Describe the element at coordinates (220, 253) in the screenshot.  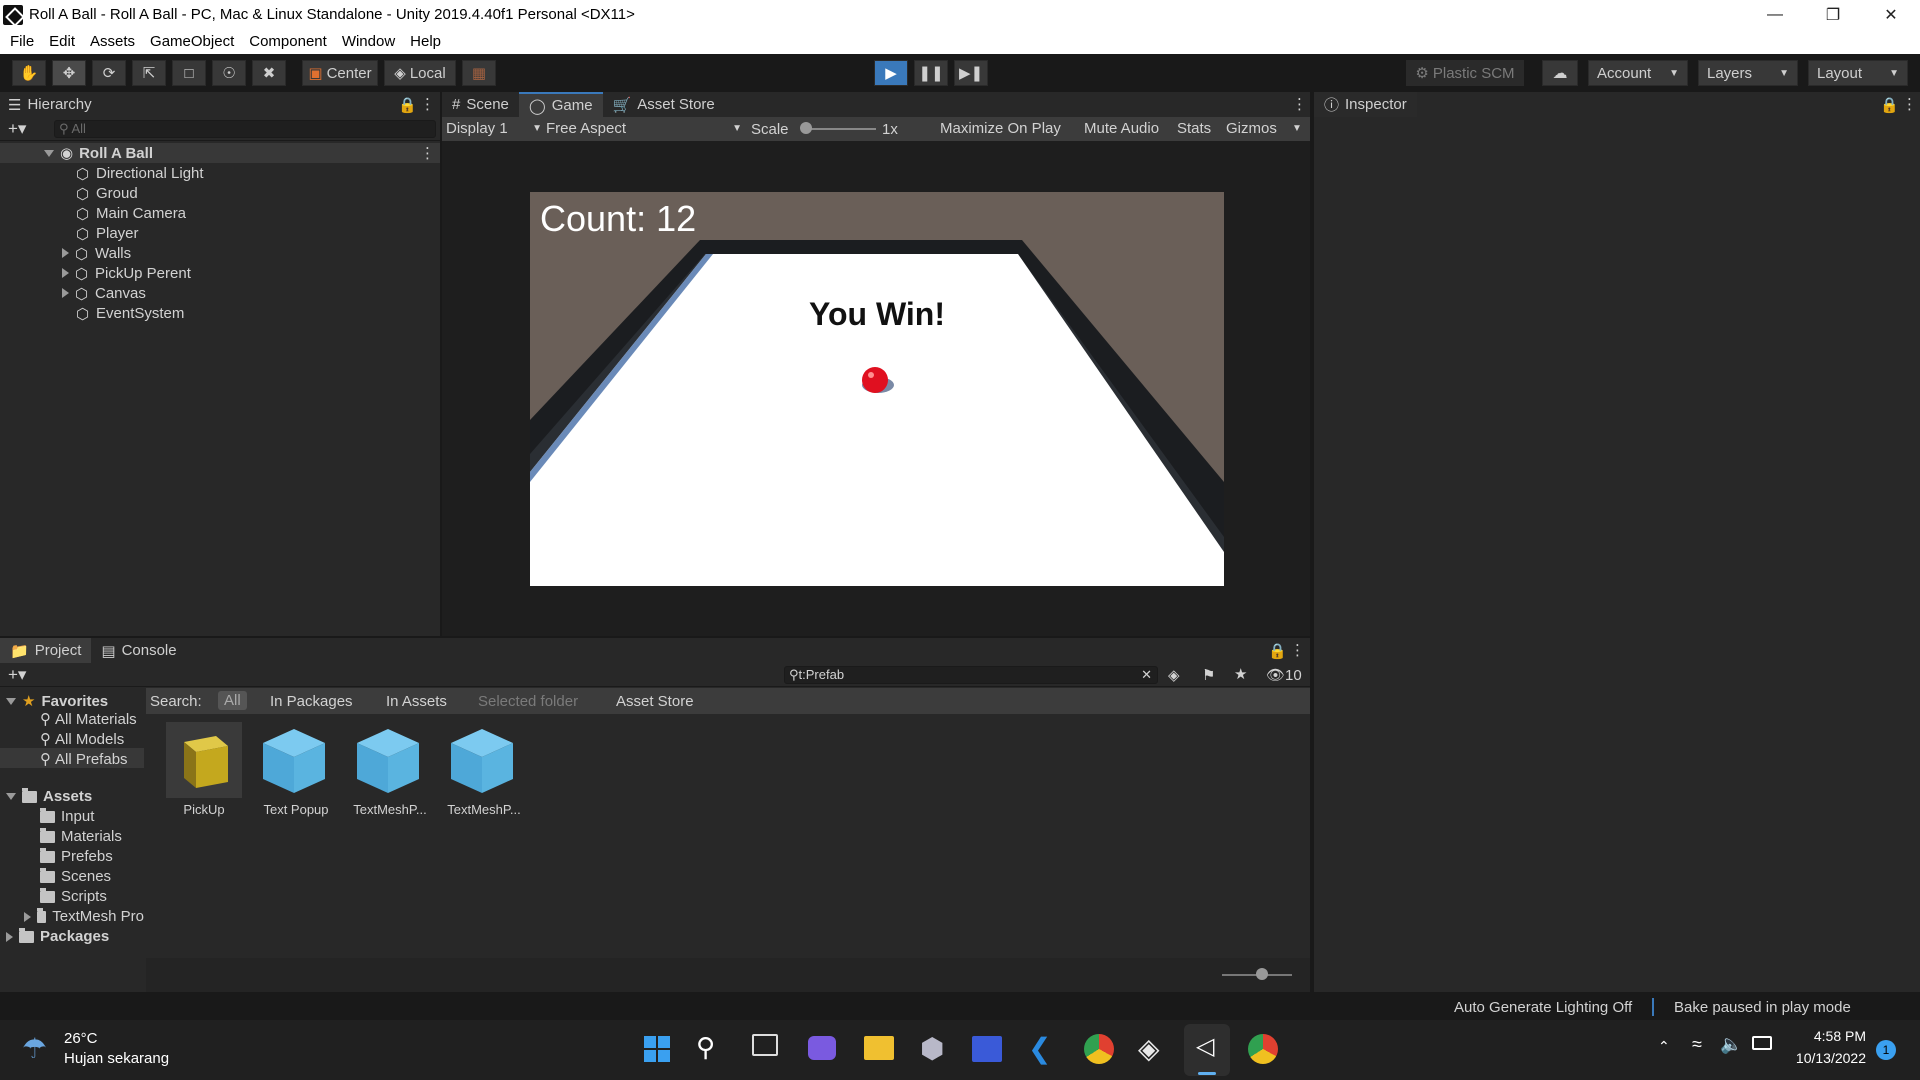
I see `hierarchy-item: ⬡ Walls` at that location.